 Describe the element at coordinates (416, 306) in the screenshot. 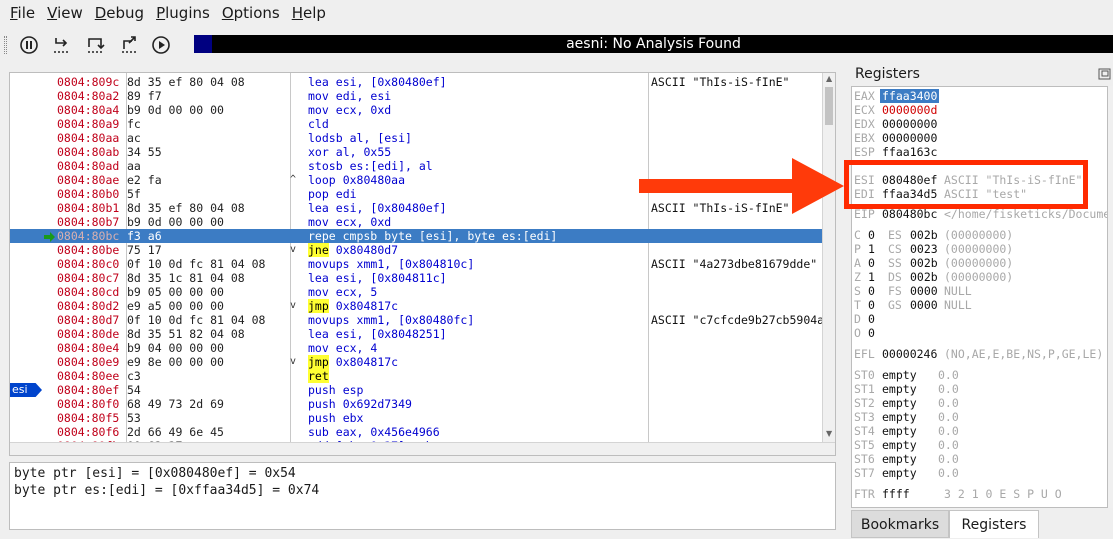

I see `disassembly-row: 0804:80d2 e9 a5 00 00 00 v jmp 0x804817c` at that location.